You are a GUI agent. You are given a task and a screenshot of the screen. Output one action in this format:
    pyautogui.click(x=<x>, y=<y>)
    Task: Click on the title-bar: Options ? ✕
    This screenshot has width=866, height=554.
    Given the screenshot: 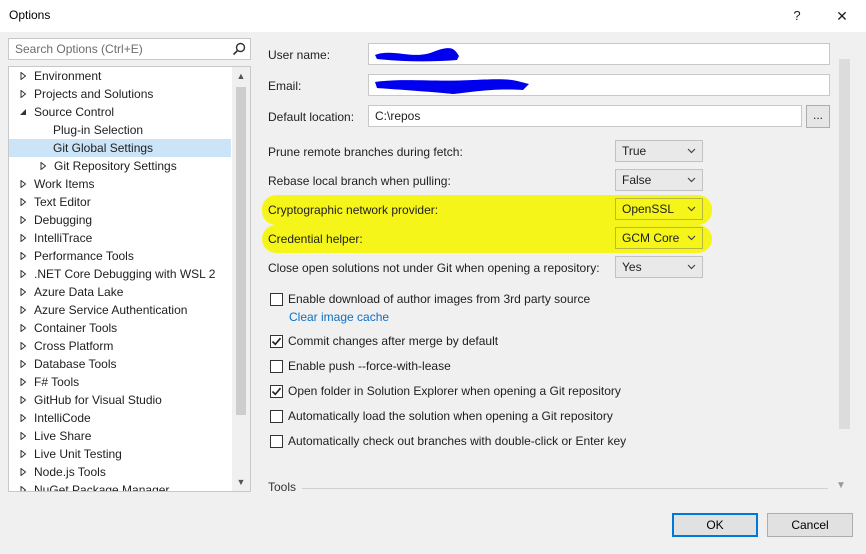 What is the action you would take?
    pyautogui.click(x=433, y=16)
    